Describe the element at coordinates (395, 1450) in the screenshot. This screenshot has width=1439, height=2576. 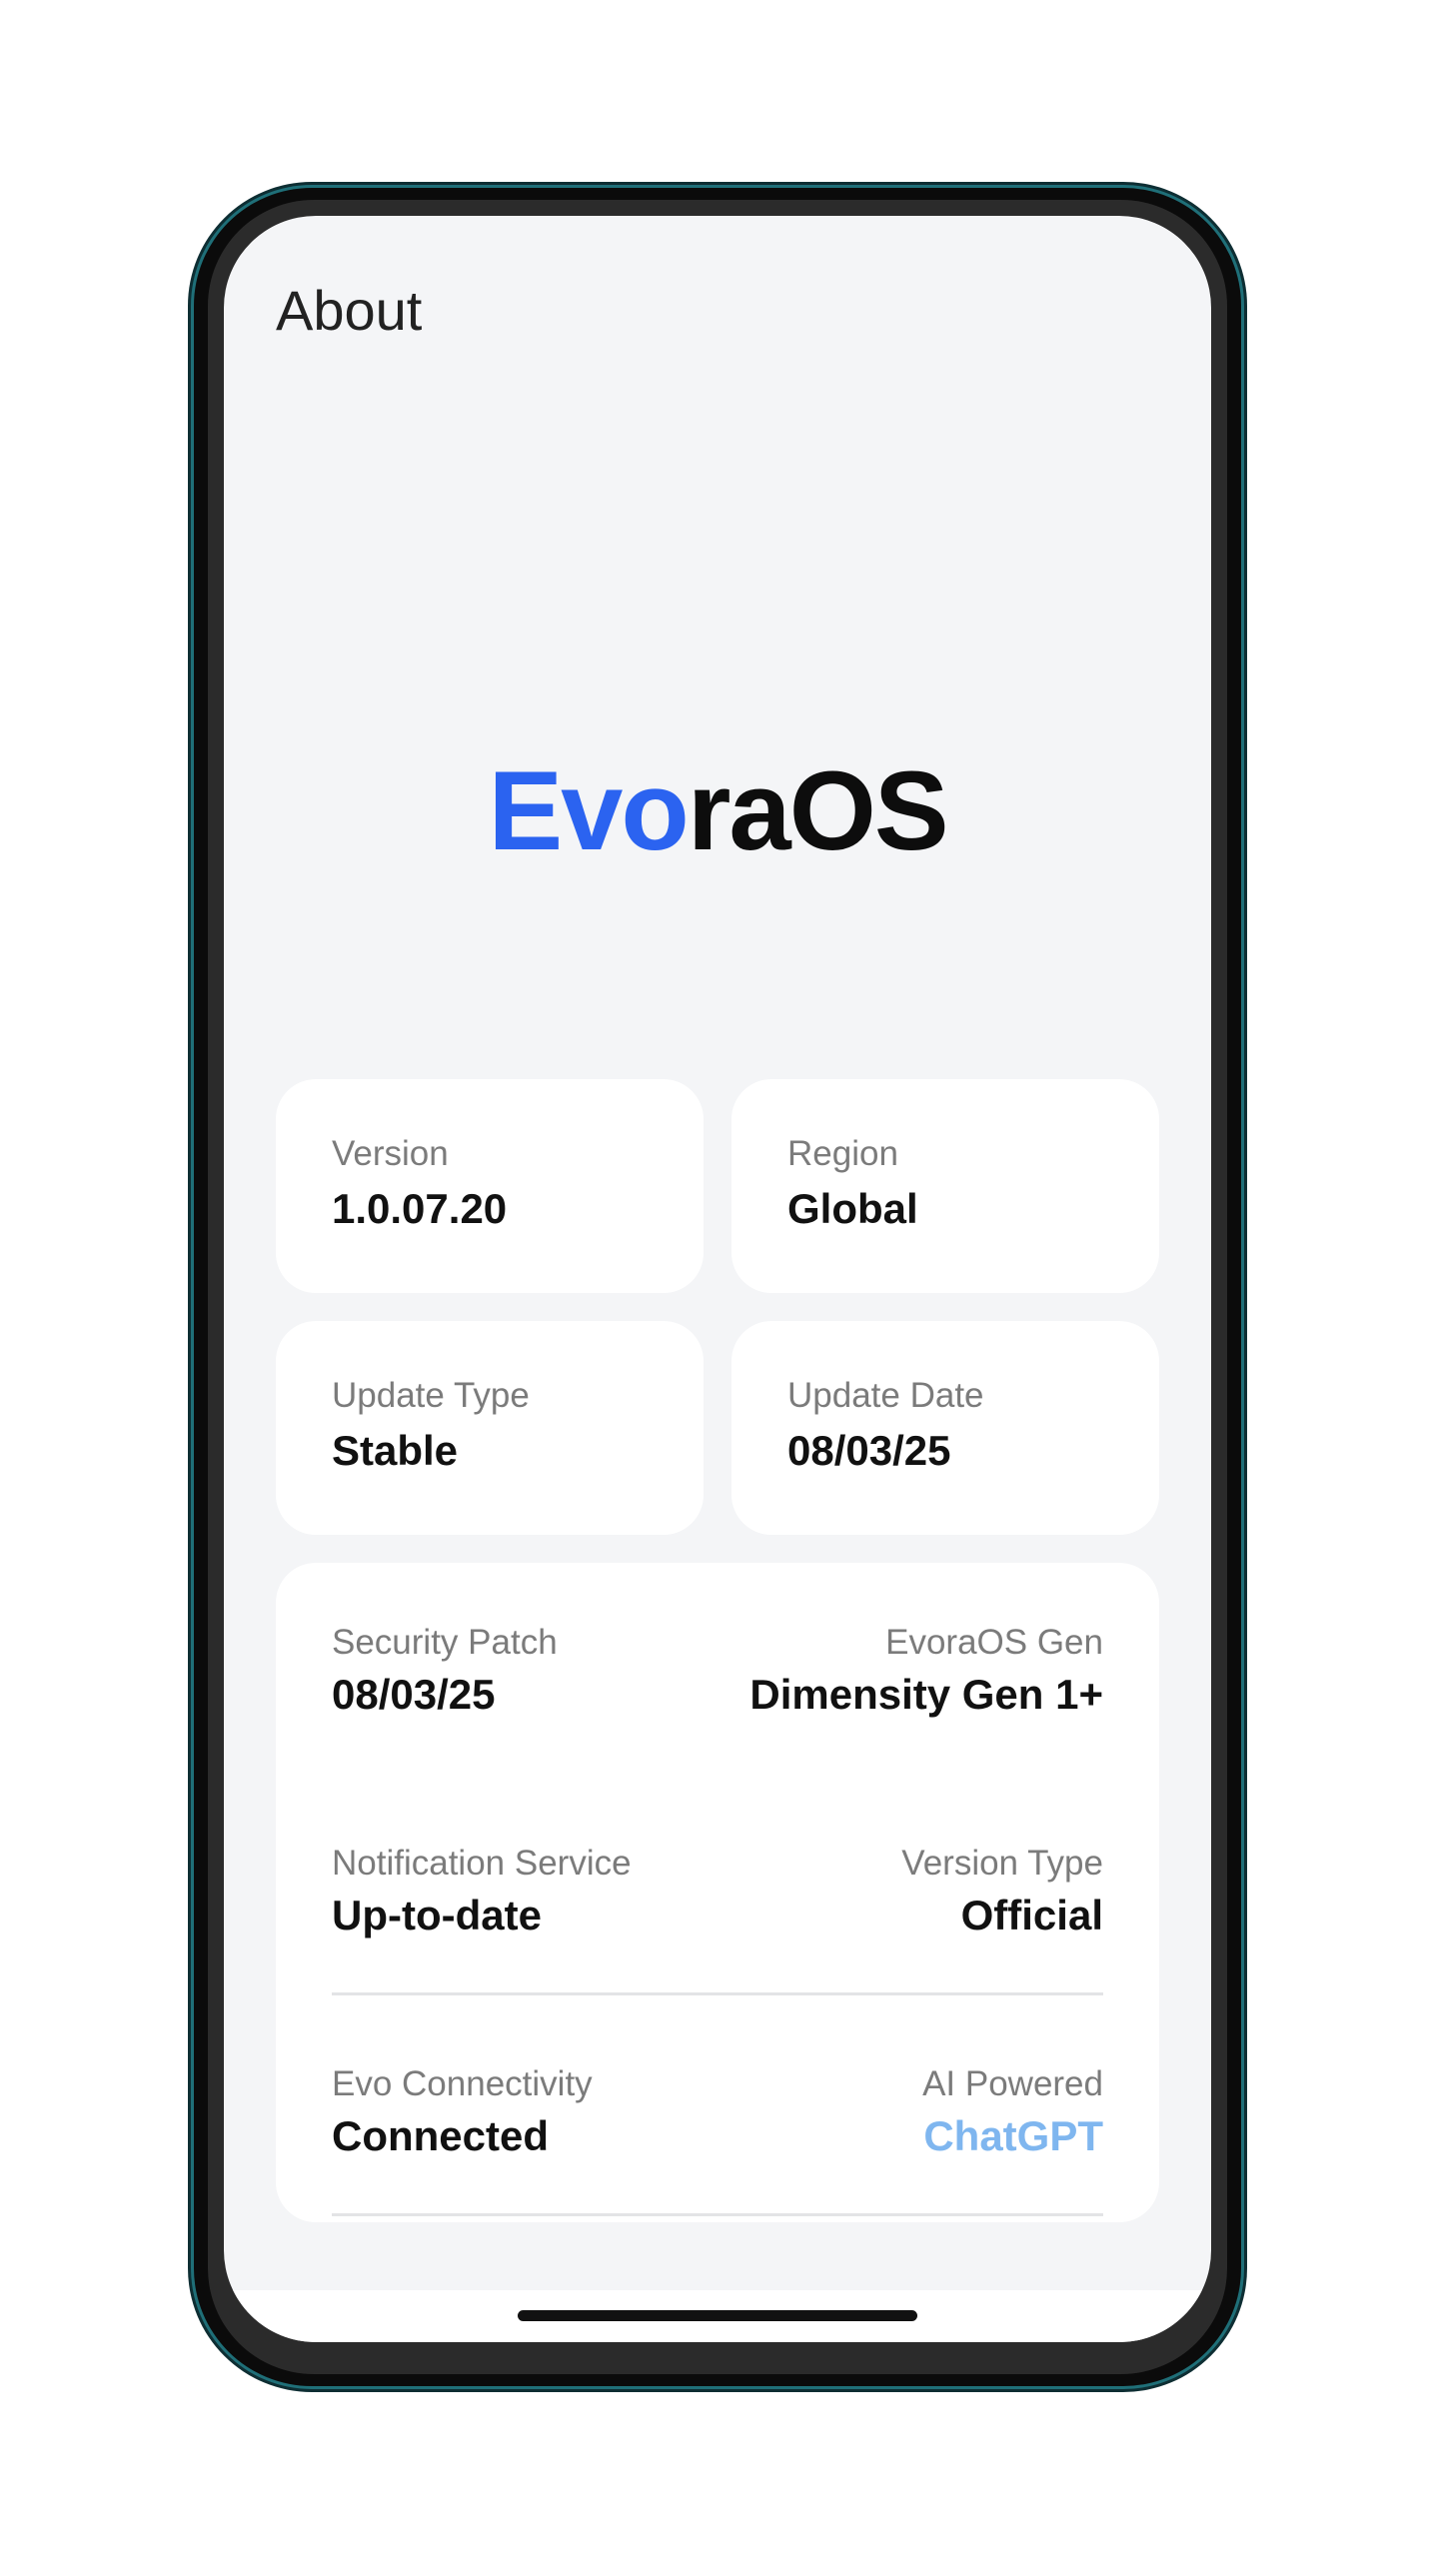
I see `update-type-value: Stable` at that location.